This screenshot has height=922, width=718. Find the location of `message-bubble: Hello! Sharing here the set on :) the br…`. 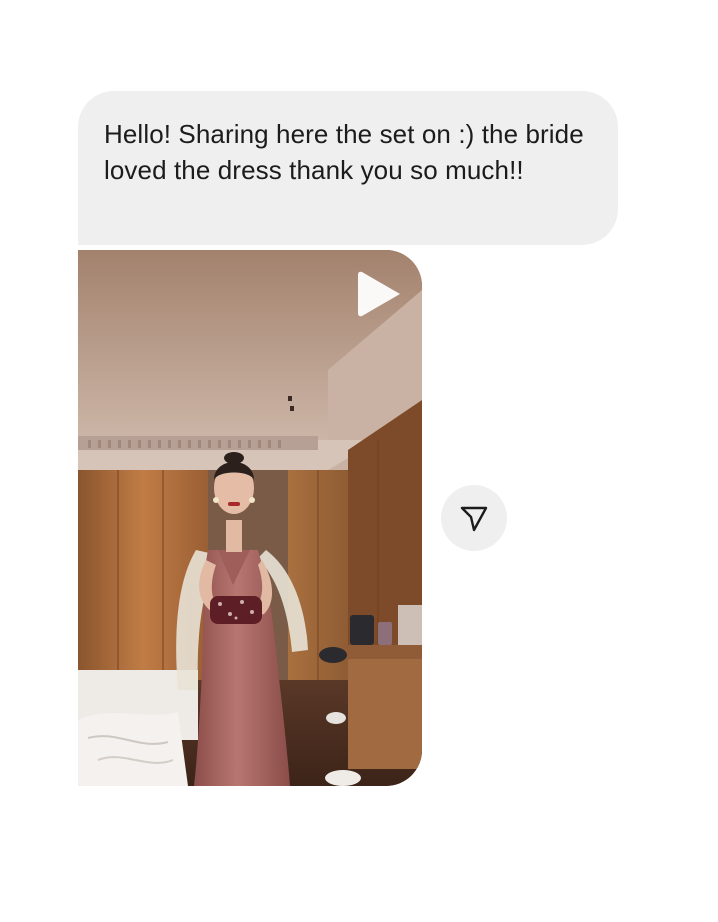

message-bubble: Hello! Sharing here the set on :) the br… is located at coordinates (348, 168).